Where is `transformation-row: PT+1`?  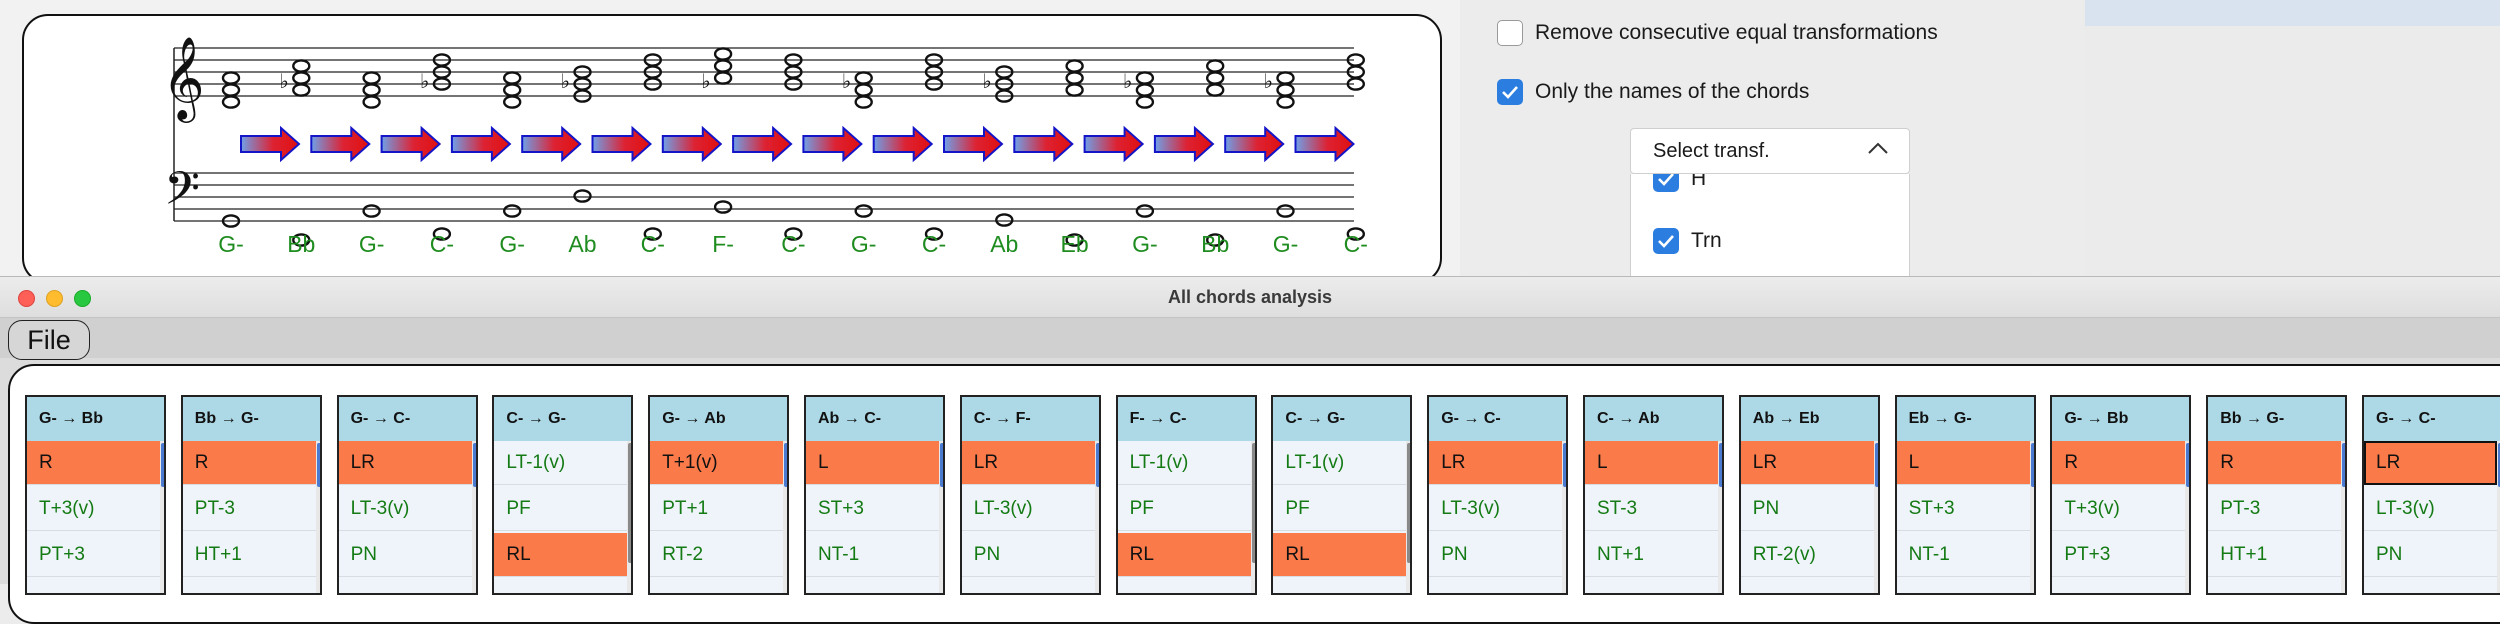 transformation-row: PT+1 is located at coordinates (717, 509).